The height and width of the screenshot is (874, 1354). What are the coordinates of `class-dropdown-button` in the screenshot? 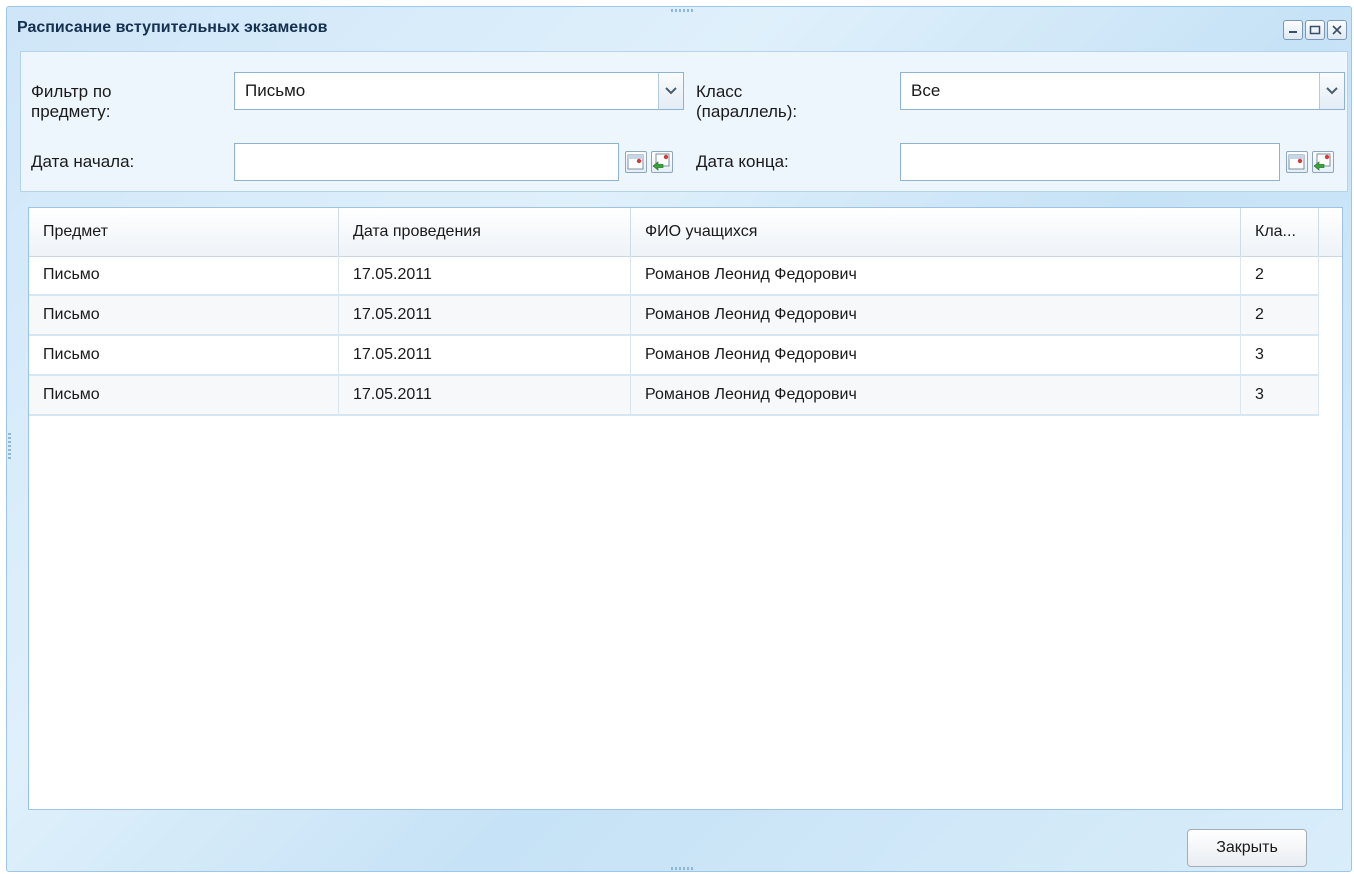 It's located at (1331, 91).